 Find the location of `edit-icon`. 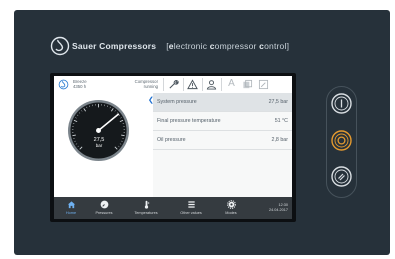

edit-icon is located at coordinates (263, 84).